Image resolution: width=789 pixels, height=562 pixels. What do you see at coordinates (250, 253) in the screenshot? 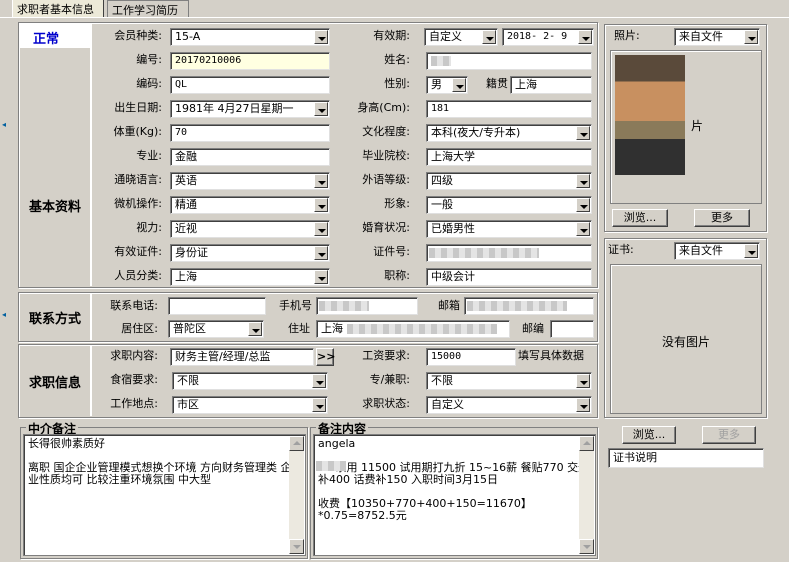
I see `id-type-select: 身份证` at bounding box center [250, 253].